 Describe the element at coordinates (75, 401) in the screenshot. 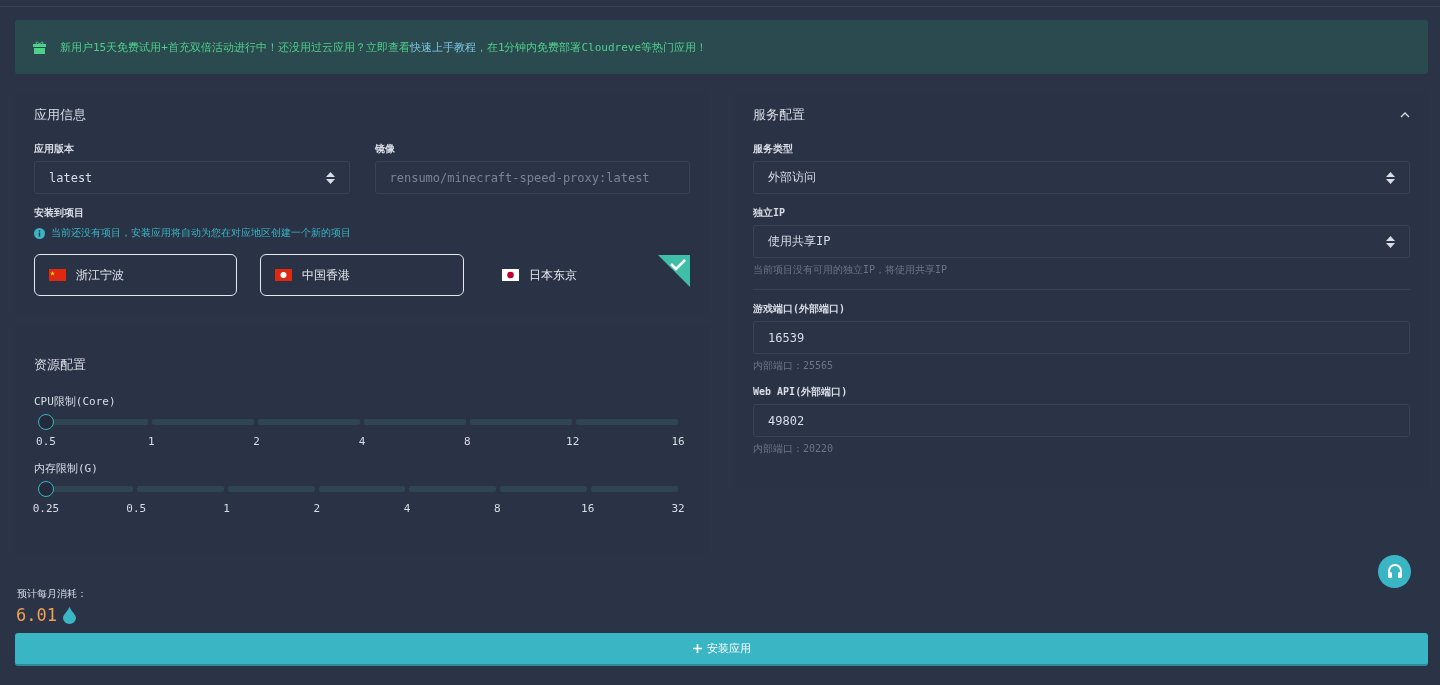

I see `slider-label: CPU限制(Core)` at that location.